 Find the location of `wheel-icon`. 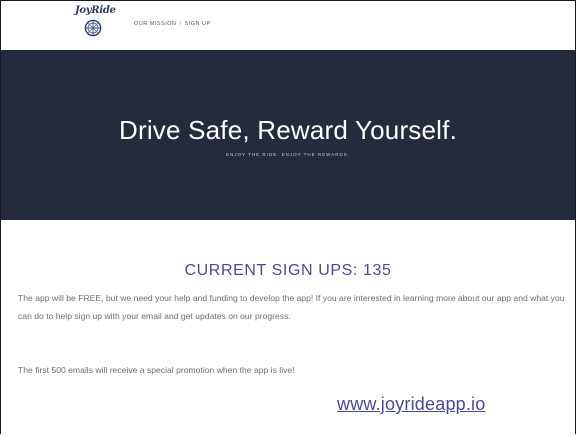

wheel-icon is located at coordinates (93, 28).